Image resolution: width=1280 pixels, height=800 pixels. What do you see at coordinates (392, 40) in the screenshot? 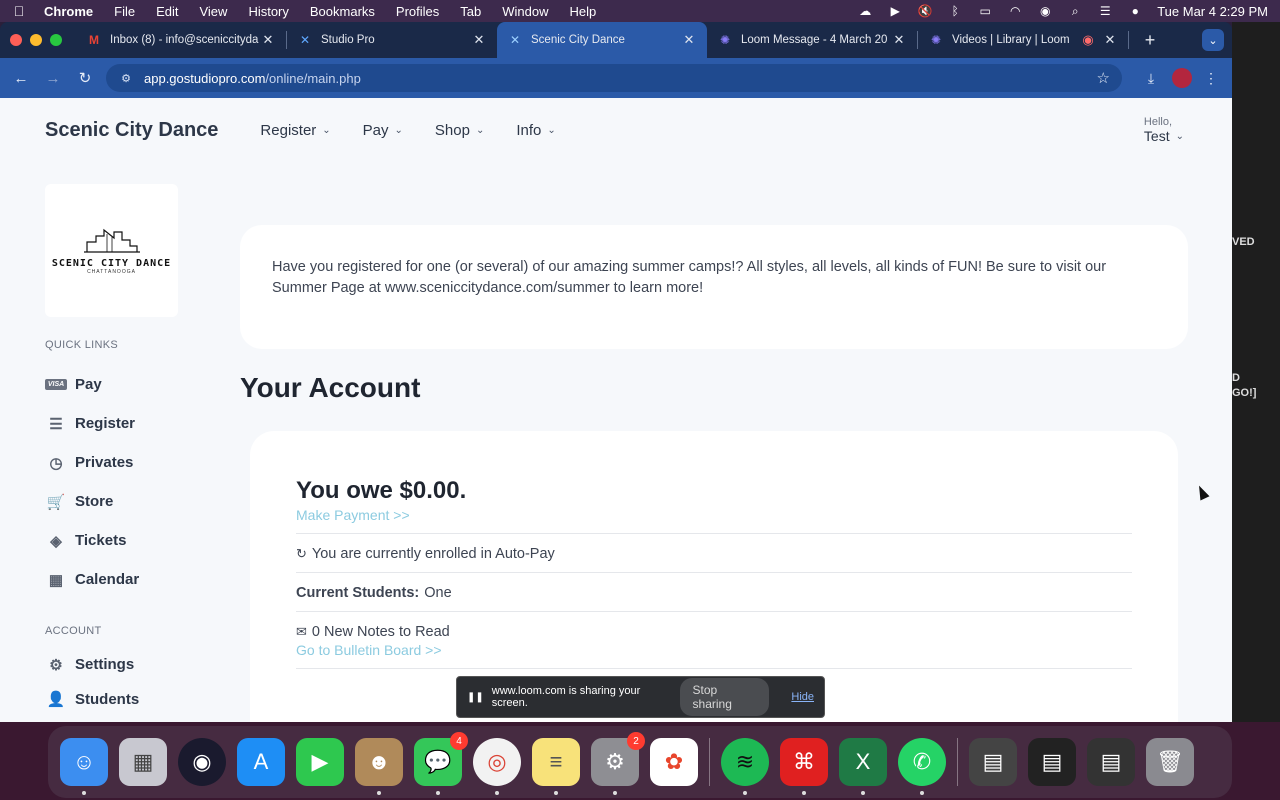
I see `tab-studio-pro: ✕ Studio Pro ✕` at bounding box center [392, 40].